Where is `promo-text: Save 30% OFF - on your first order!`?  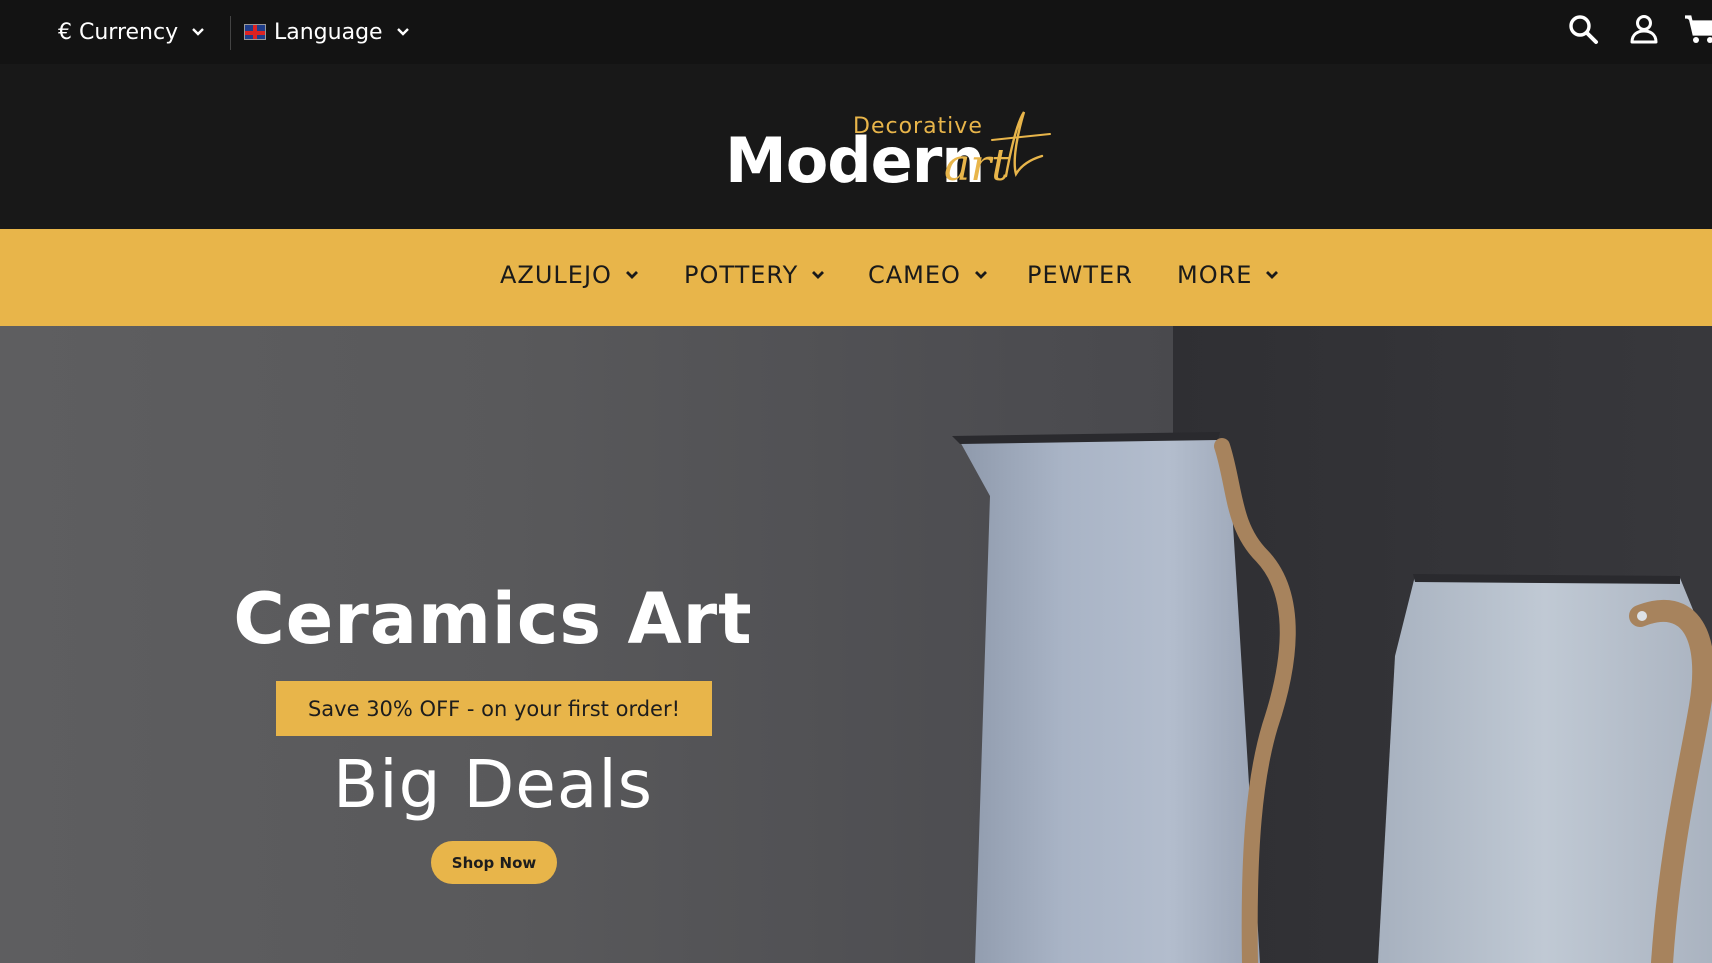 promo-text: Save 30% OFF - on your first order! is located at coordinates (494, 708).